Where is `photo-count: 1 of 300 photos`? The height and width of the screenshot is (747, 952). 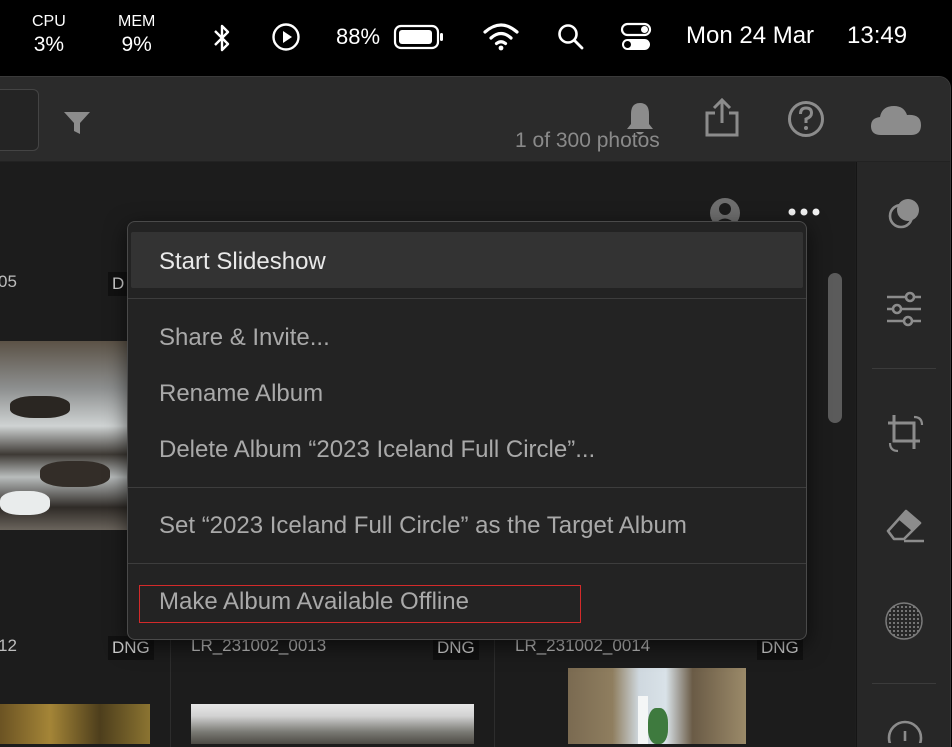
photo-count: 1 of 300 photos is located at coordinates (587, 140).